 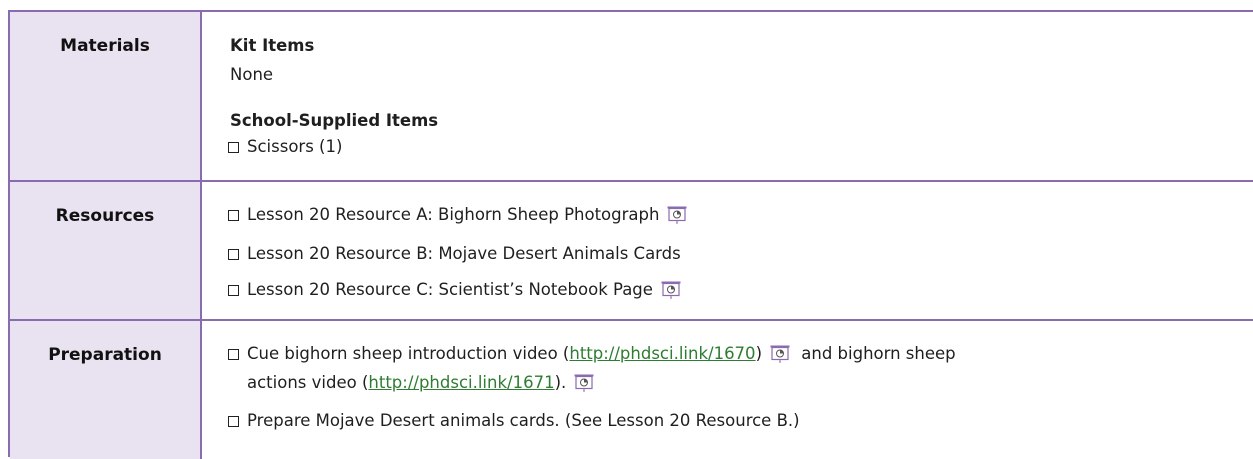 I want to click on kit-items-value: None, so click(x=252, y=74).